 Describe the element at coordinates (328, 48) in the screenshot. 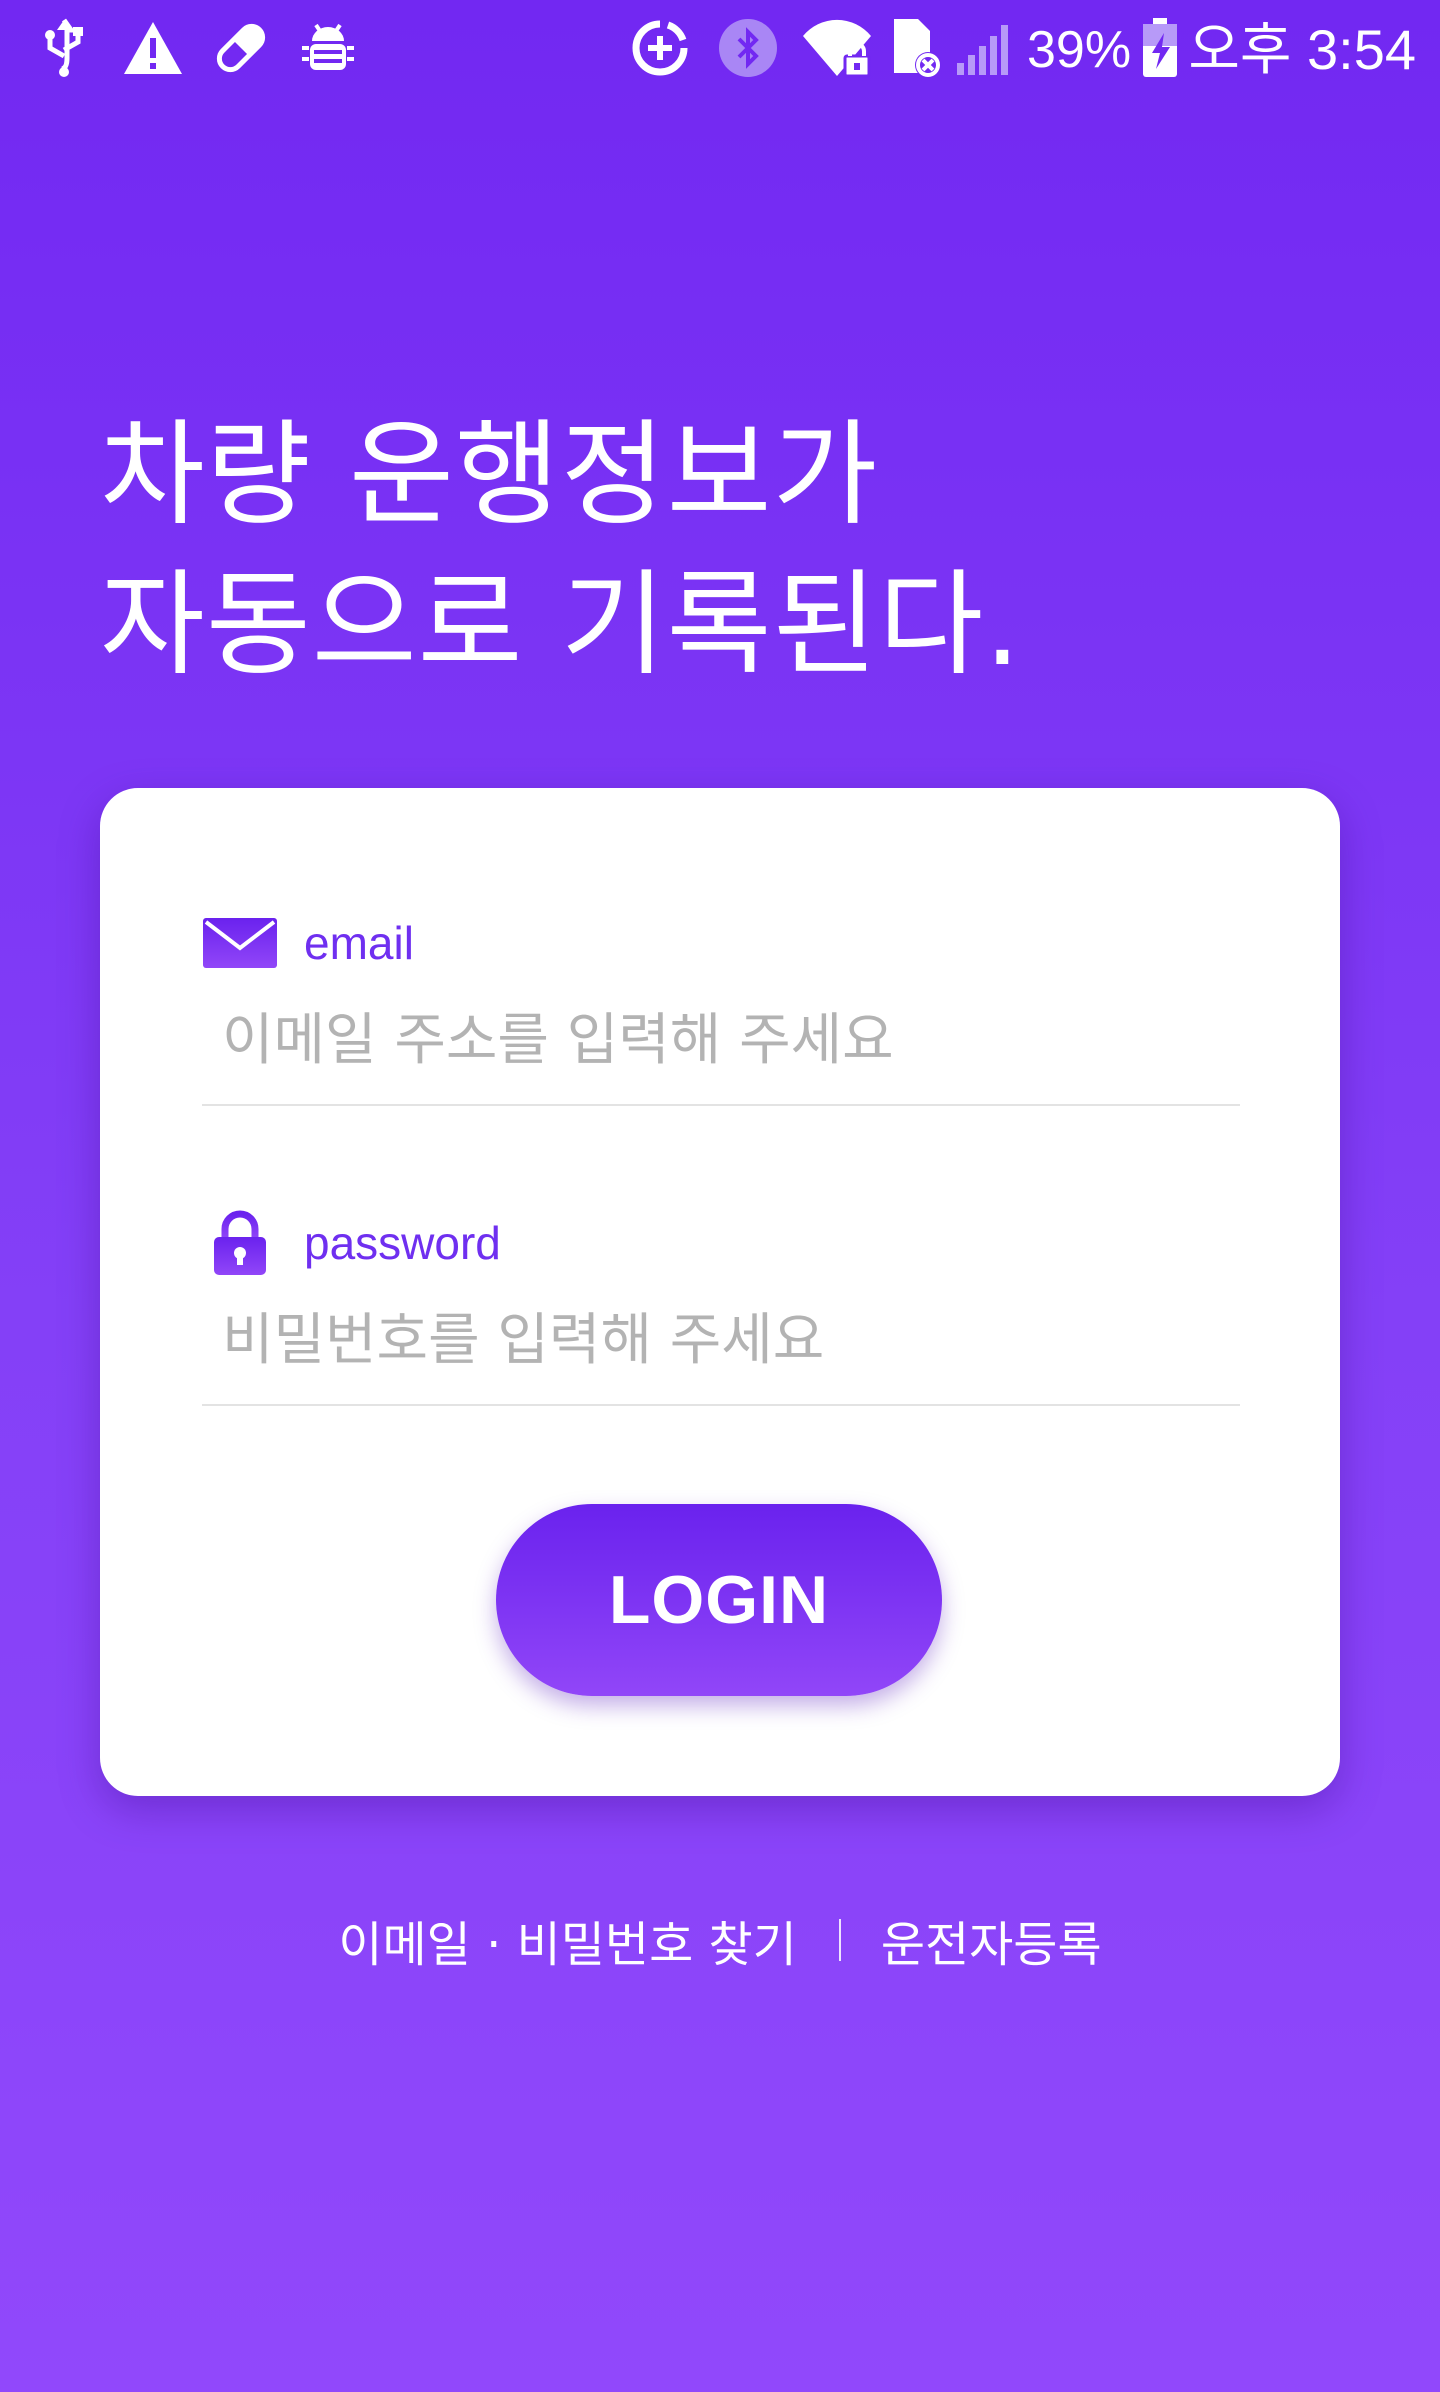

I see `android-bug-icon` at that location.